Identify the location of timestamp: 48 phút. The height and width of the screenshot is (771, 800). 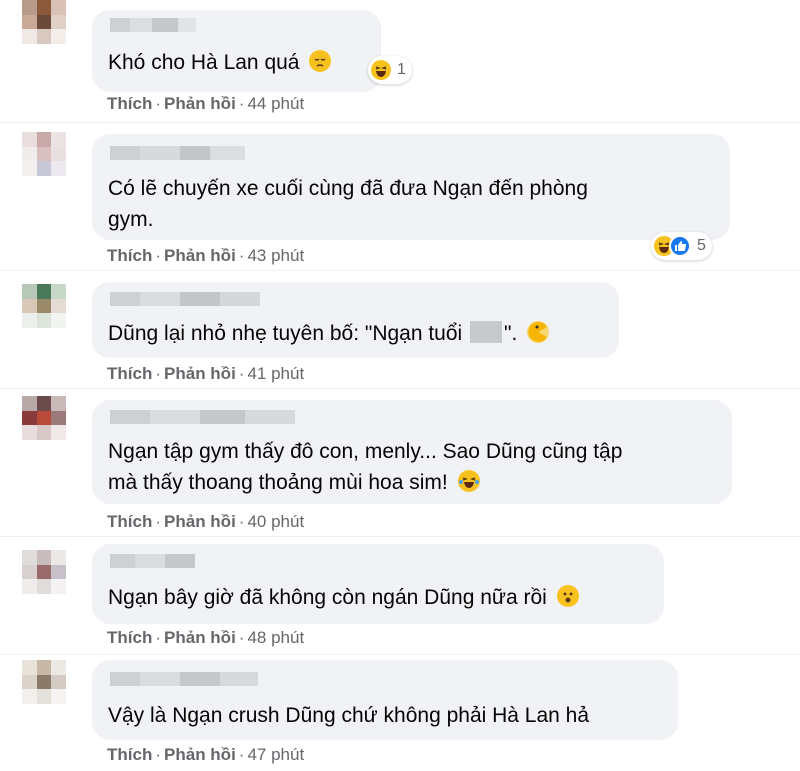
(275, 637).